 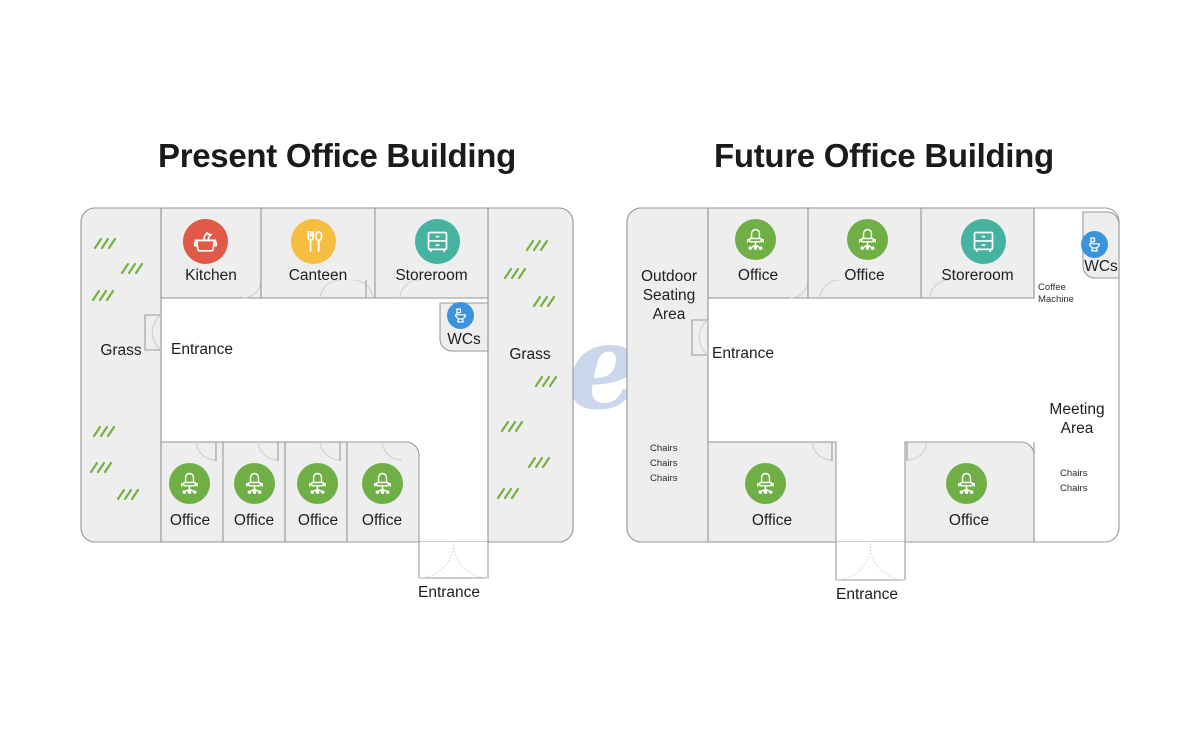 I want to click on present-grass-right-label: Grass, so click(x=530, y=354).